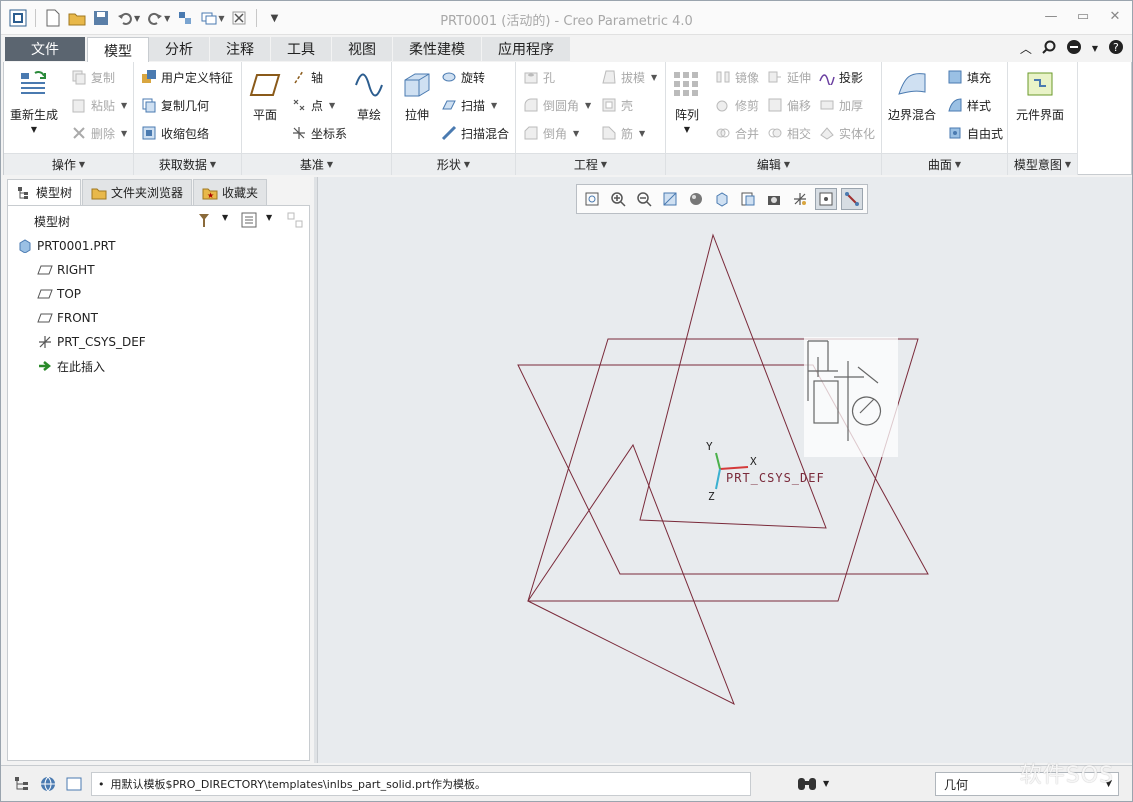 The image size is (1133, 802). Describe the element at coordinates (590, 164) in the screenshot. I see `group-label-engineering: 工程 ▼` at that location.